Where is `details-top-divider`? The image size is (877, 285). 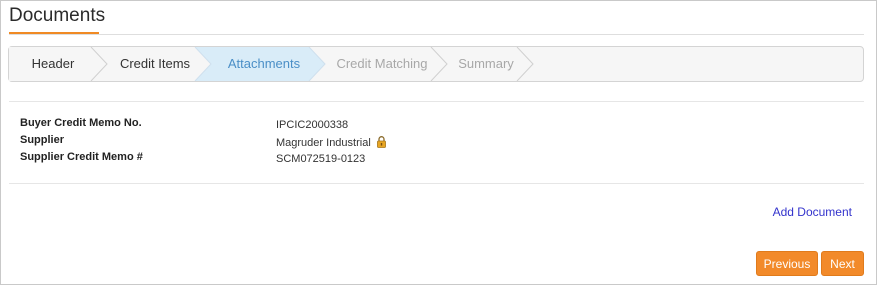 details-top-divider is located at coordinates (436, 101).